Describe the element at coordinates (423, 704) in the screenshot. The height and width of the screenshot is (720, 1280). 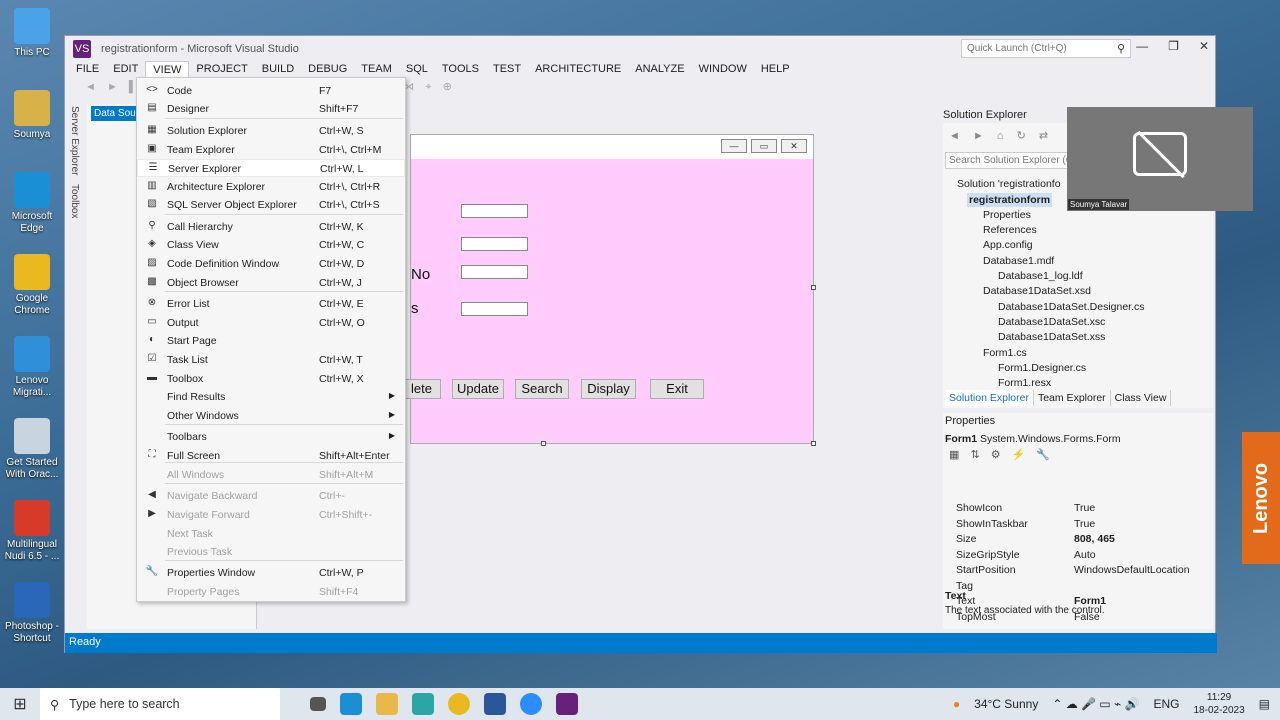
I see `lenovo-vantage-icon` at that location.